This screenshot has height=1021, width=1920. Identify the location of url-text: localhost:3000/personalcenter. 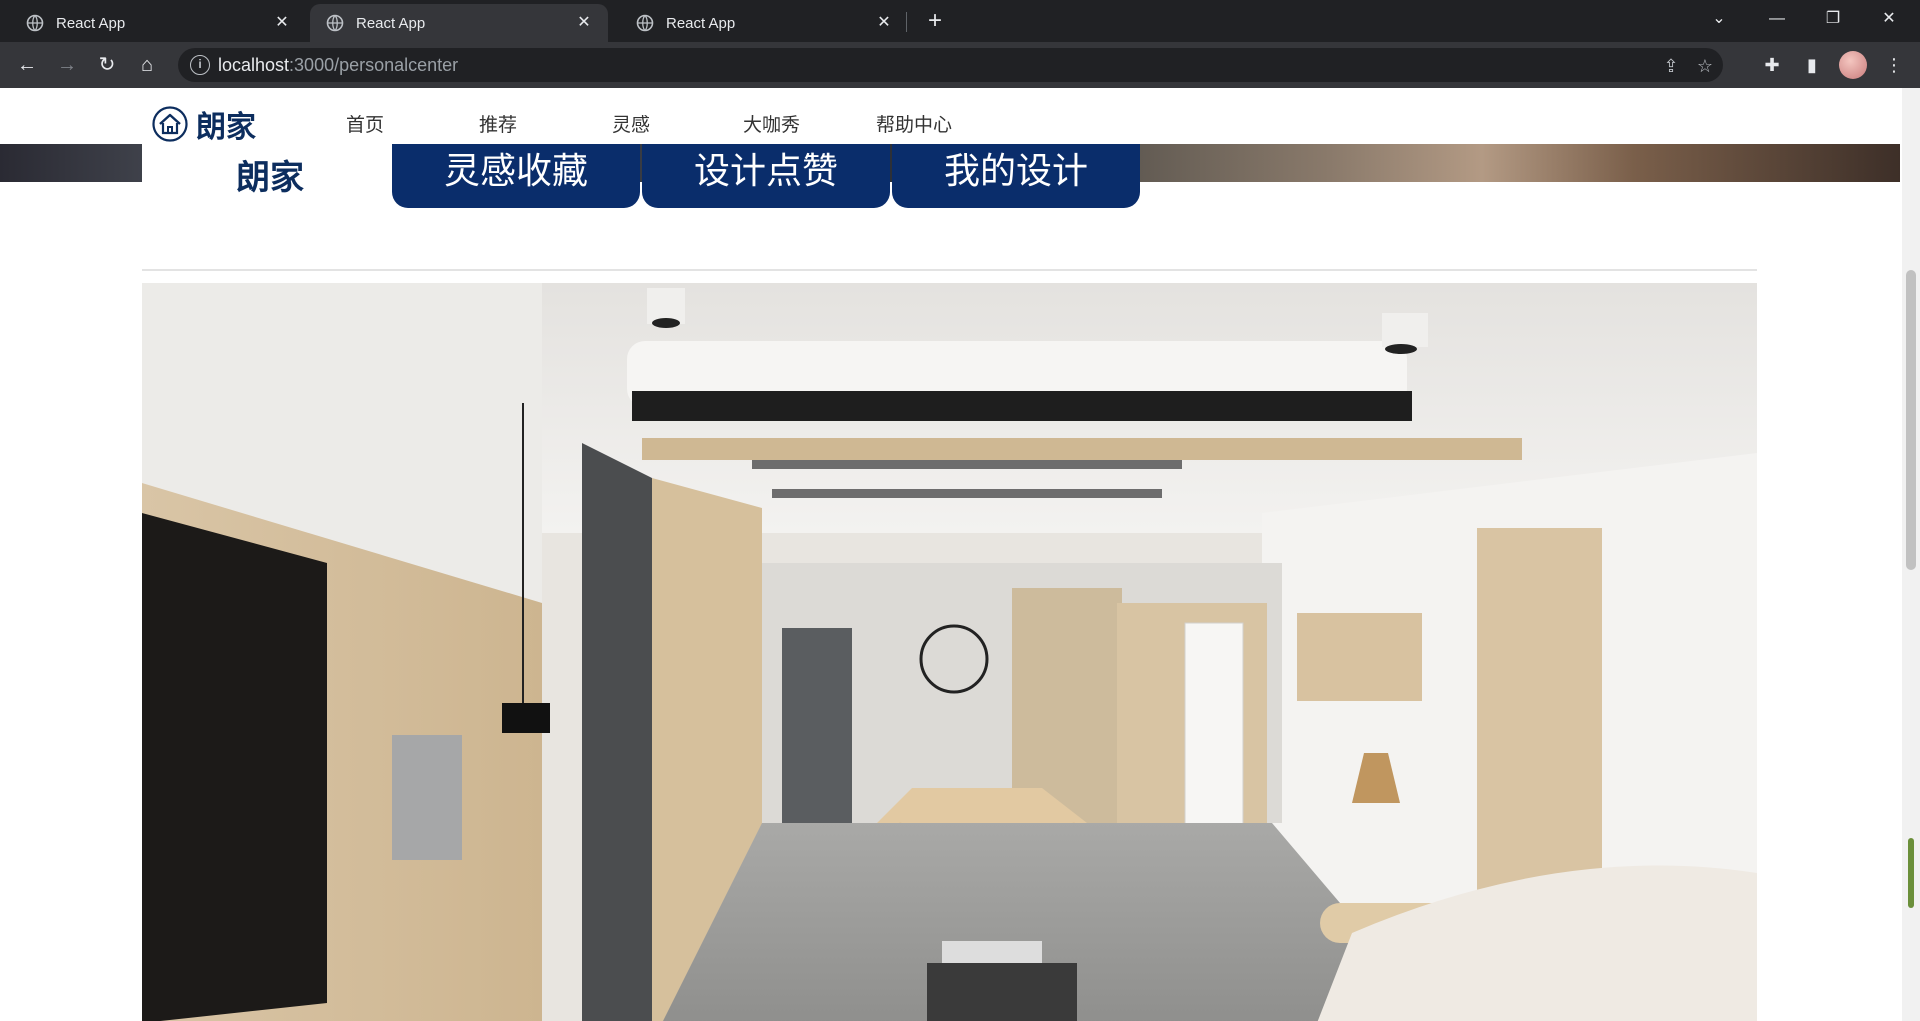
(338, 65).